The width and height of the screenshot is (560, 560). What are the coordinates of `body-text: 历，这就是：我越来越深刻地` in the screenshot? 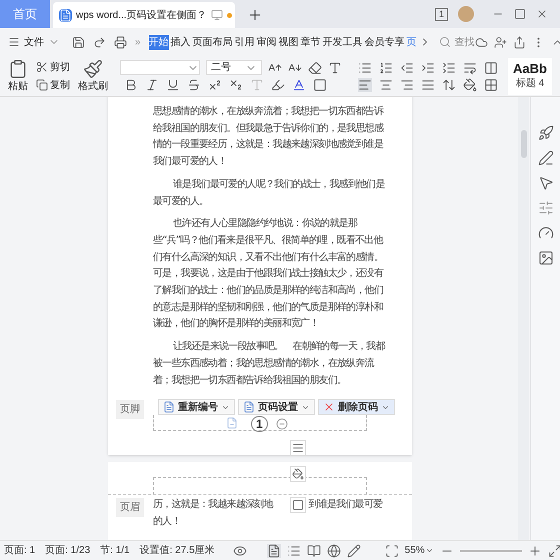 It's located at (213, 505).